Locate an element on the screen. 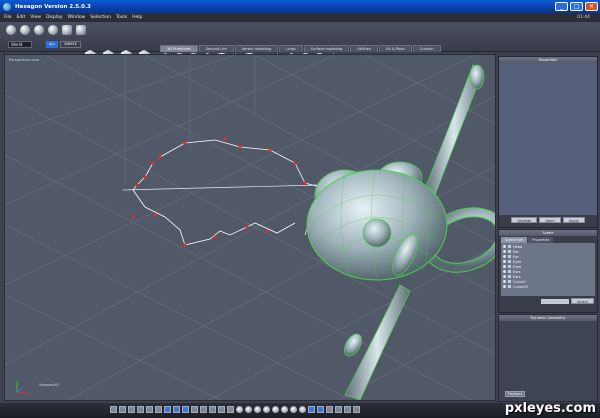 The height and width of the screenshot is (418, 600). snap-grid-icon is located at coordinates (311, 409).